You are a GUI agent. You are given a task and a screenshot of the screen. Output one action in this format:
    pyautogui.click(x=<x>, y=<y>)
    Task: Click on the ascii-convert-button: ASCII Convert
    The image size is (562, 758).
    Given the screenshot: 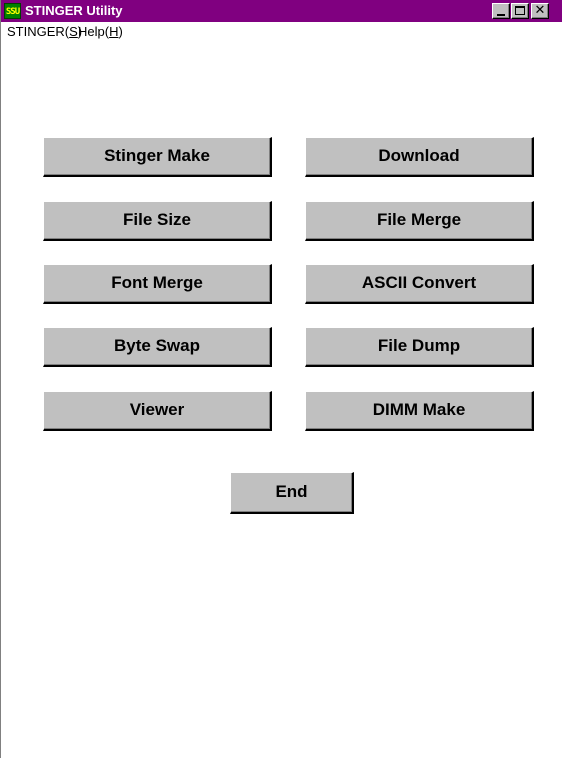 What is the action you would take?
    pyautogui.click(x=419, y=284)
    